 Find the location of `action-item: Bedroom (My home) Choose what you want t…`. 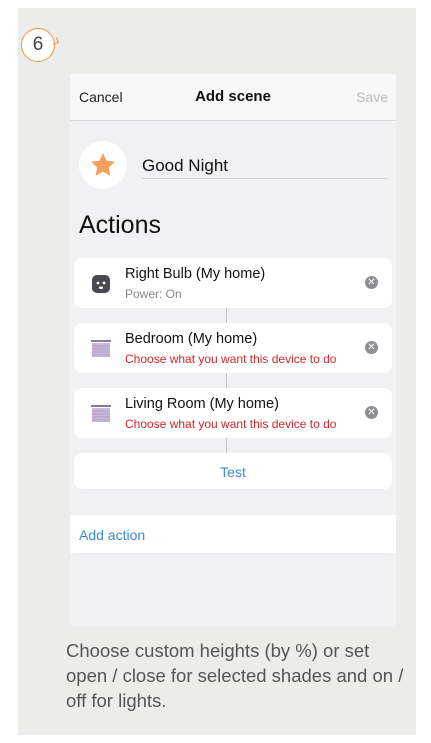

action-item: Bedroom (My home) Choose what you want t… is located at coordinates (233, 348).